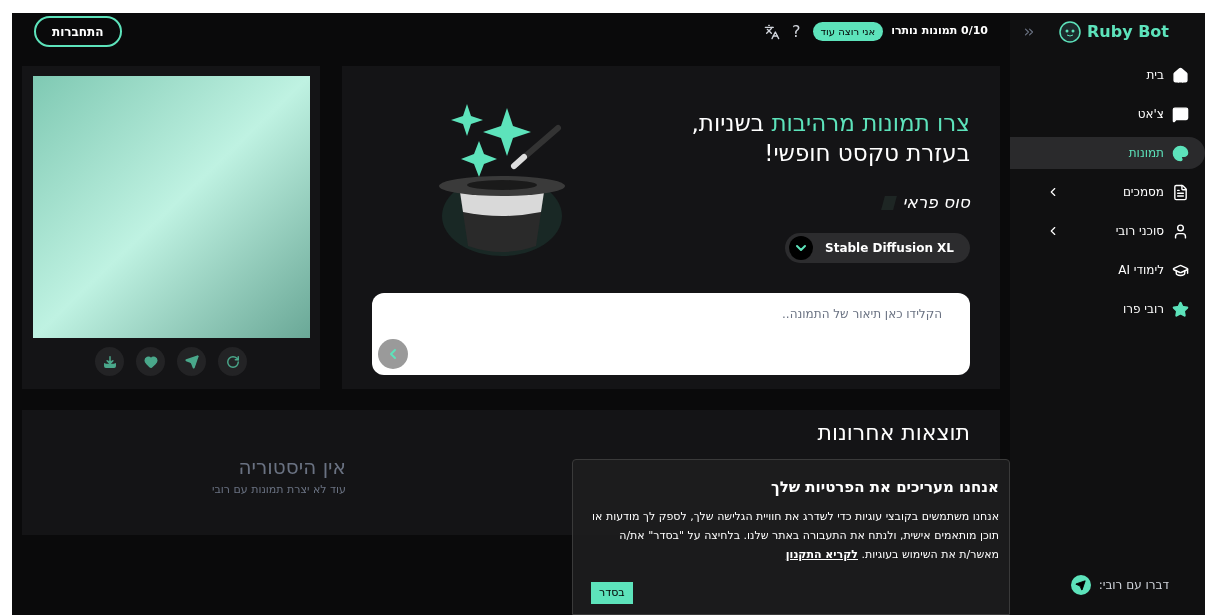 The height and width of the screenshot is (615, 1205). What do you see at coordinates (1107, 192) in the screenshot?
I see `sidebar-item: מסמכים` at bounding box center [1107, 192].